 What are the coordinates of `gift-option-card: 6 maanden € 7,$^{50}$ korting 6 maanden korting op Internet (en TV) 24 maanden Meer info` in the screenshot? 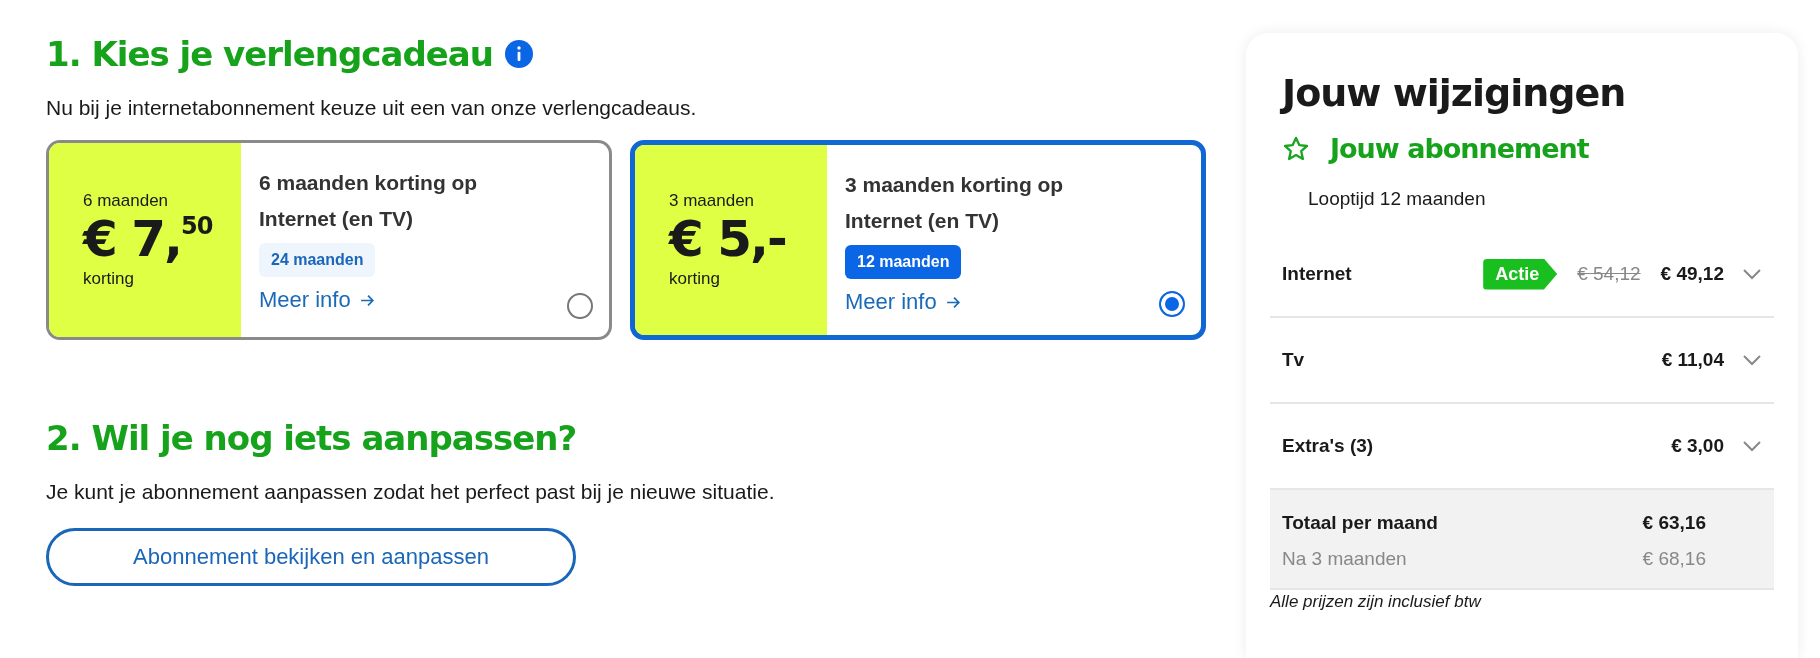 It's located at (329, 240).